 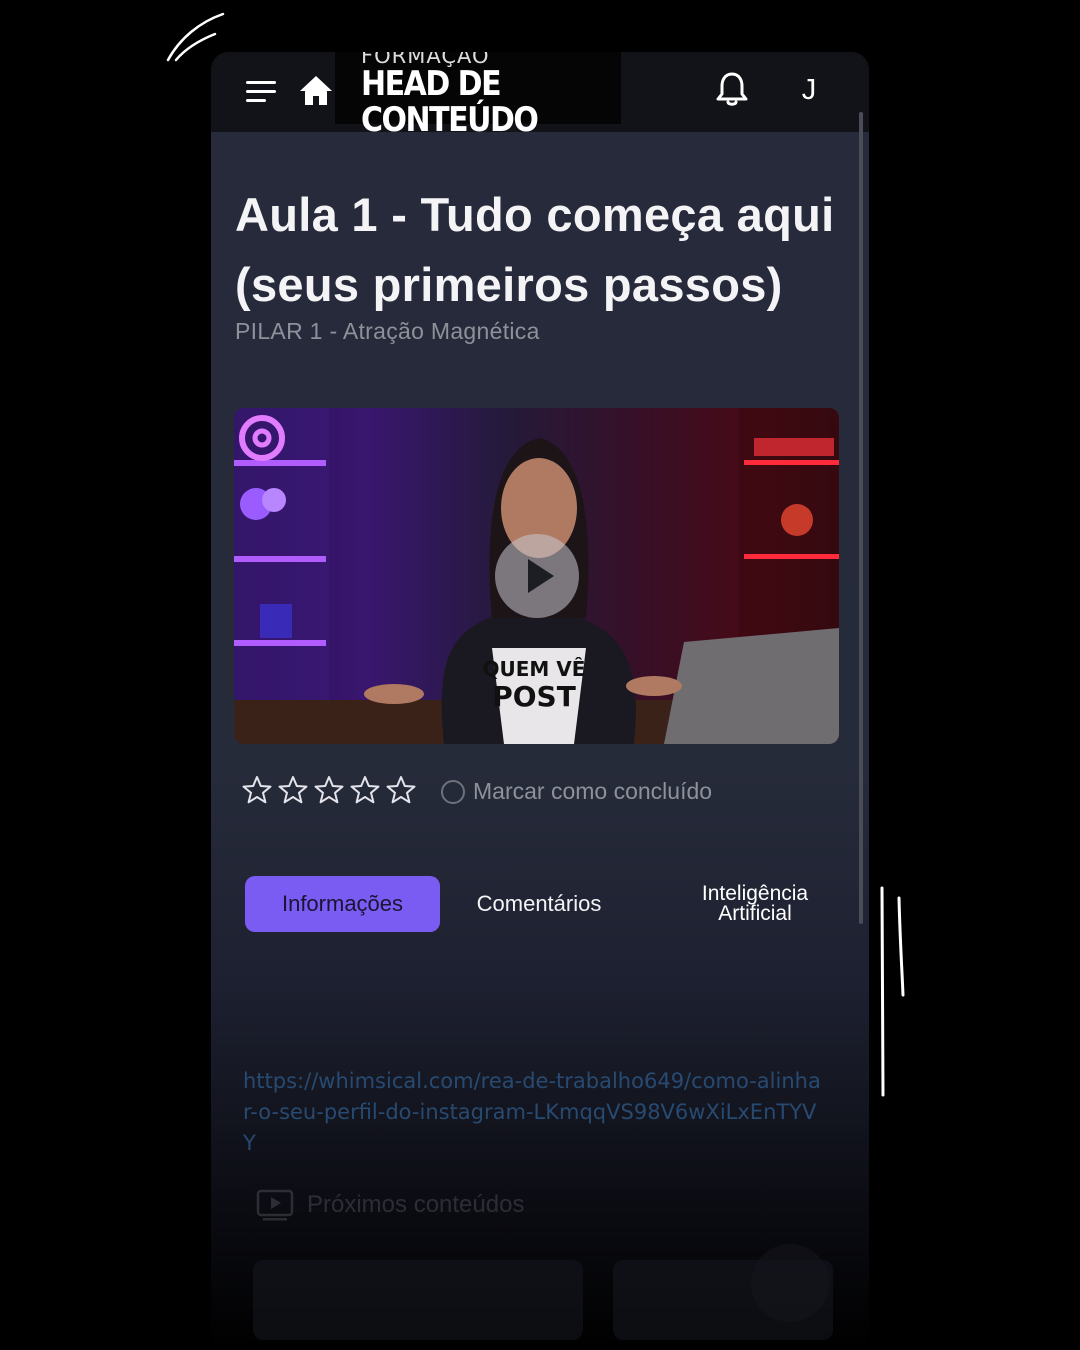 I want to click on user-avatar: J, so click(x=809, y=90).